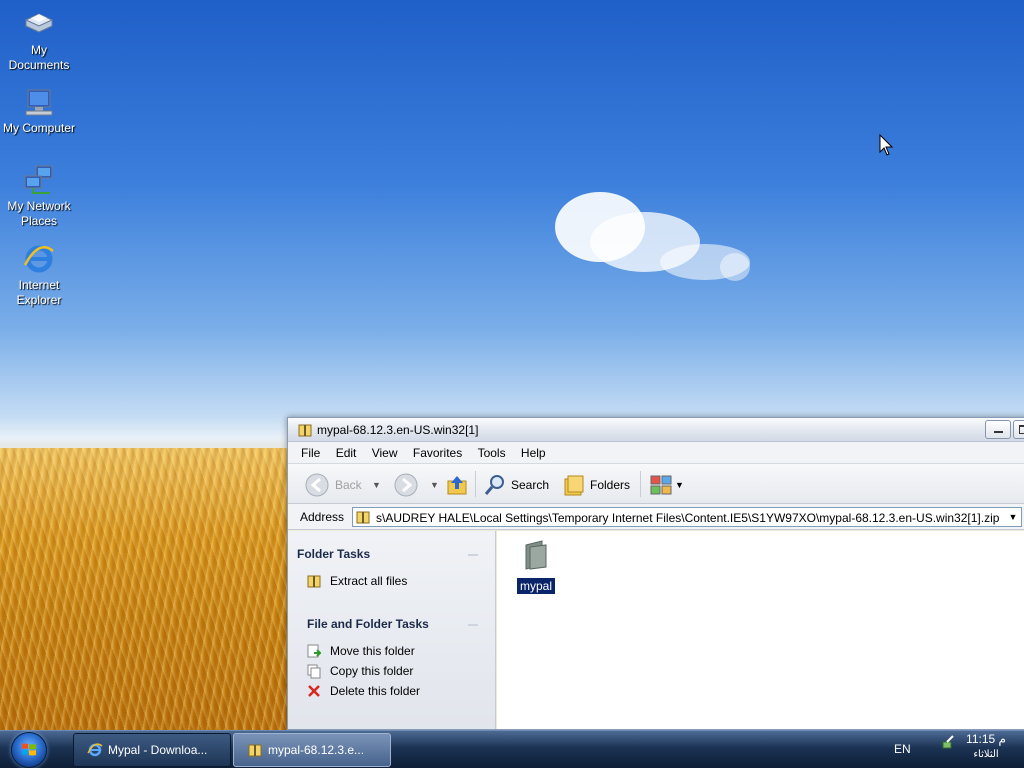 The height and width of the screenshot is (768, 1024). What do you see at coordinates (359, 671) in the screenshot?
I see `task-copy-folder: Copy this folder` at bounding box center [359, 671].